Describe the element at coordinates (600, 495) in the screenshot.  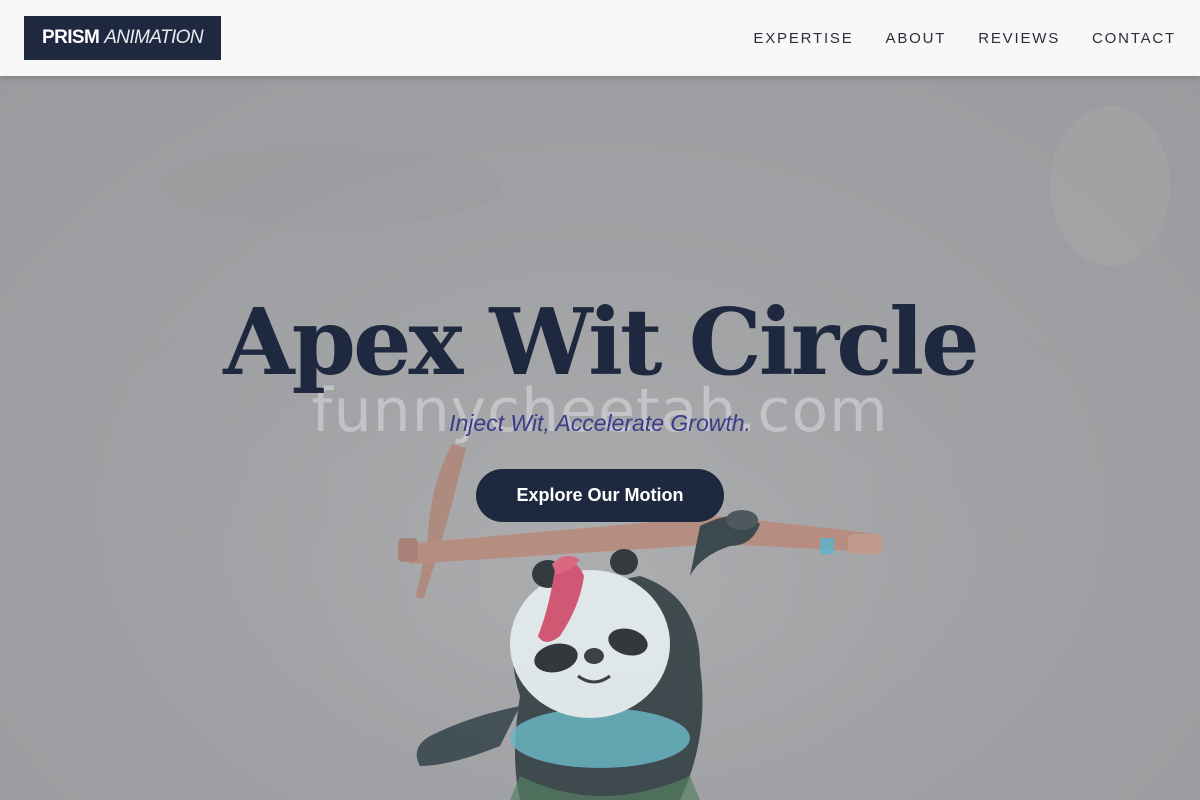
I see `explore-motion-button: Explore Our Motion` at that location.